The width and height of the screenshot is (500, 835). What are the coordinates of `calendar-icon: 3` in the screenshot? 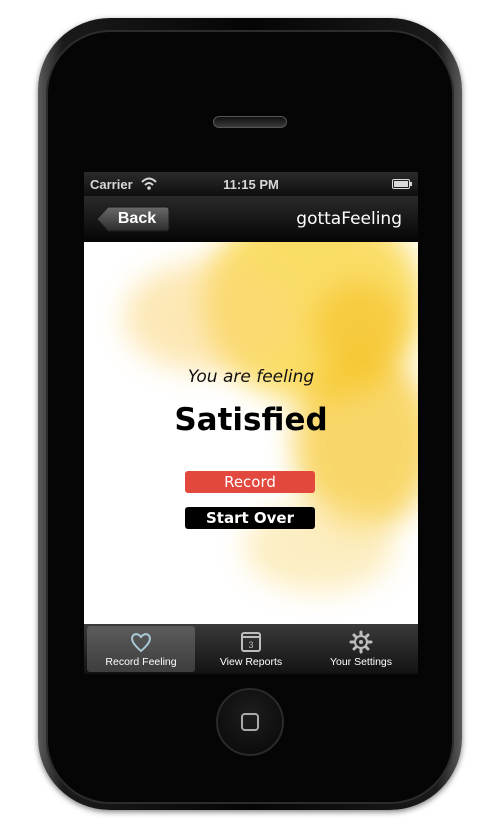 It's located at (251, 642).